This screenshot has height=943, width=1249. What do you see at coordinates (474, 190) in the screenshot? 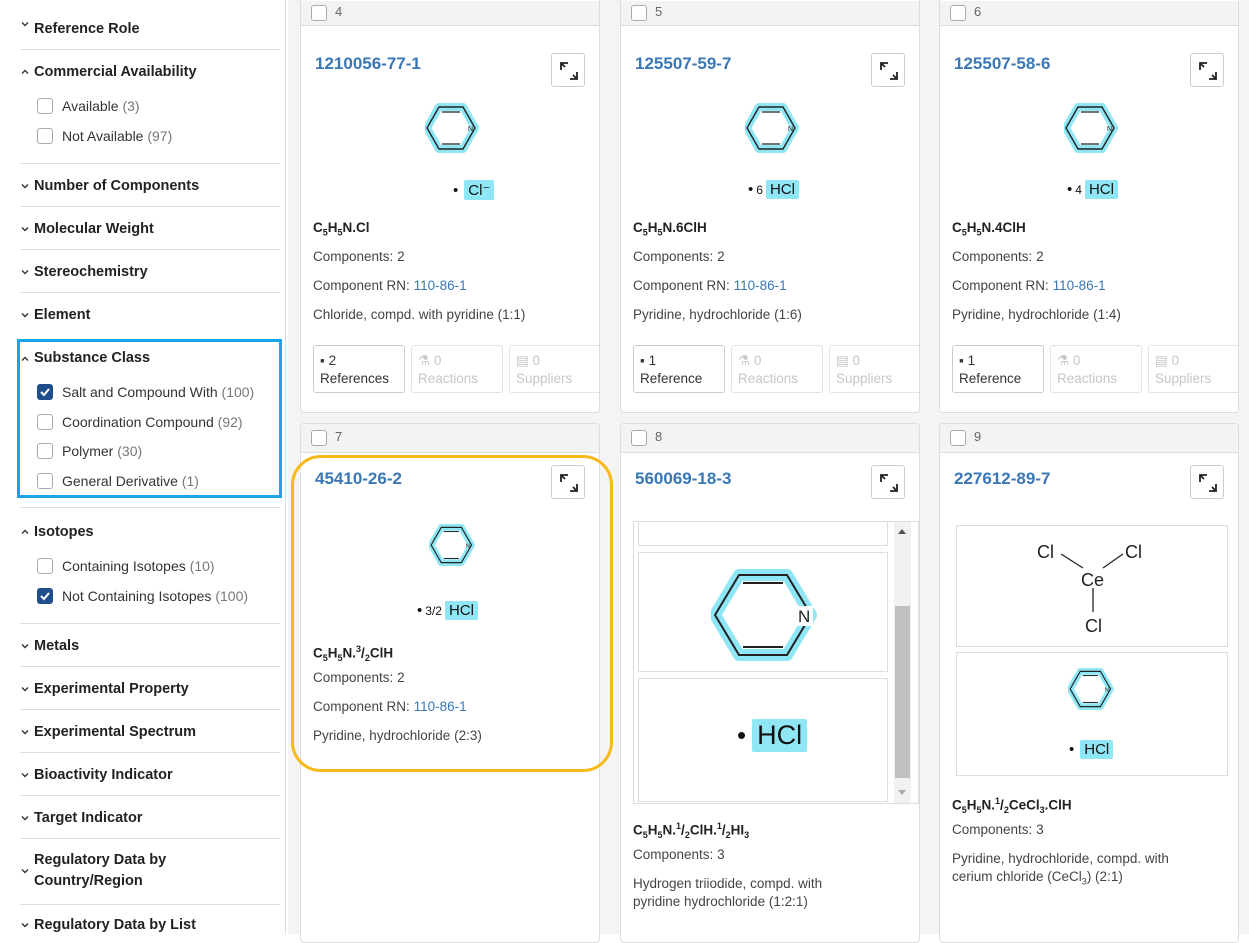
I see `salt-component: • Cl⁻` at bounding box center [474, 190].